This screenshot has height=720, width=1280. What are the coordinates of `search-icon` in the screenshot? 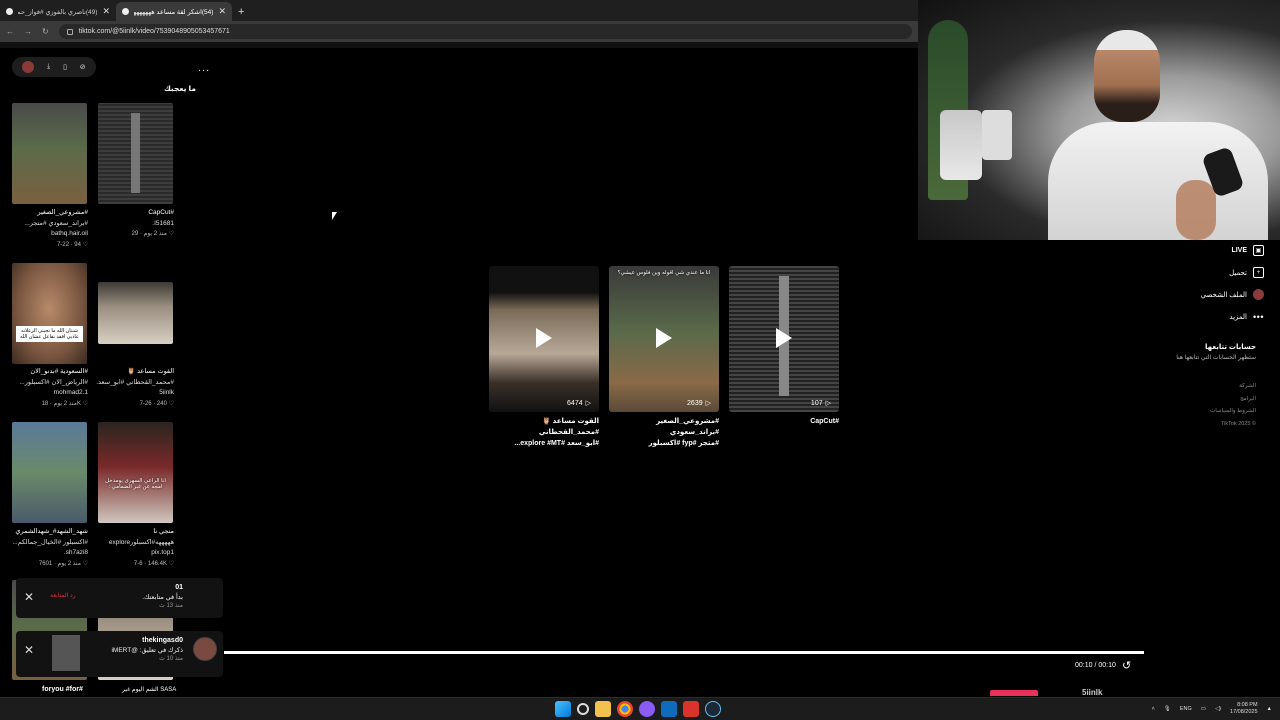 It's located at (583, 709).